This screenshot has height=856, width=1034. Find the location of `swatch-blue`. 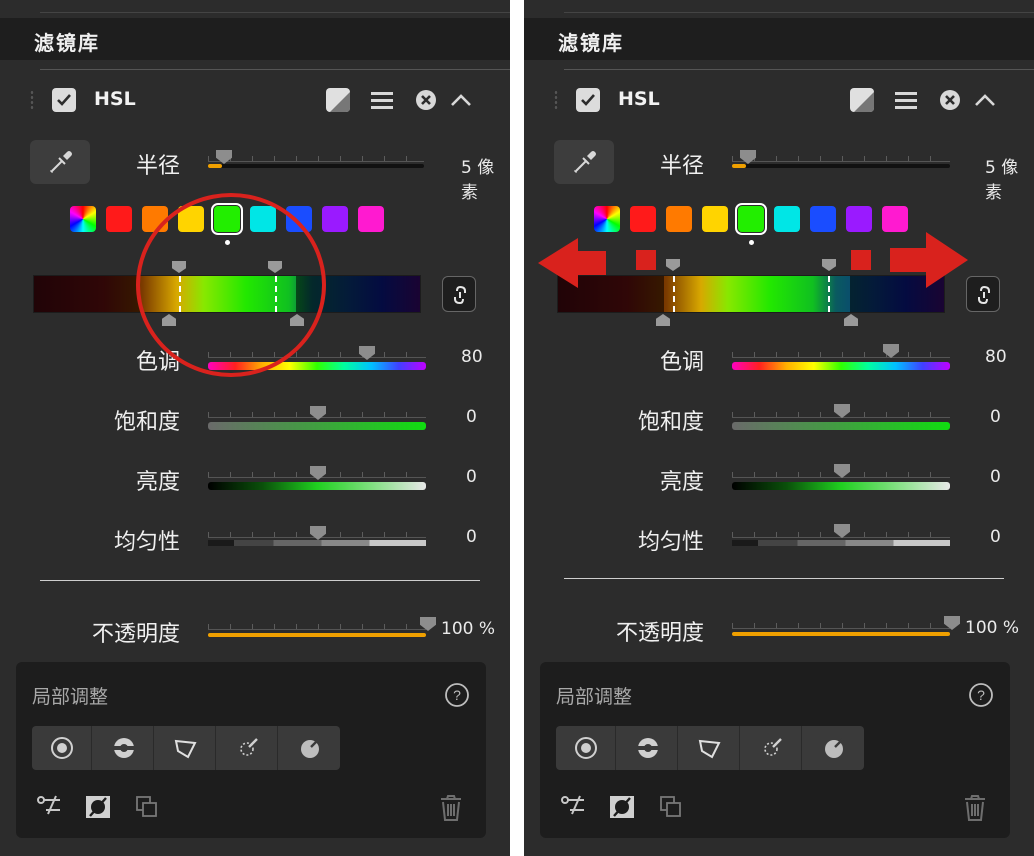

swatch-blue is located at coordinates (823, 219).